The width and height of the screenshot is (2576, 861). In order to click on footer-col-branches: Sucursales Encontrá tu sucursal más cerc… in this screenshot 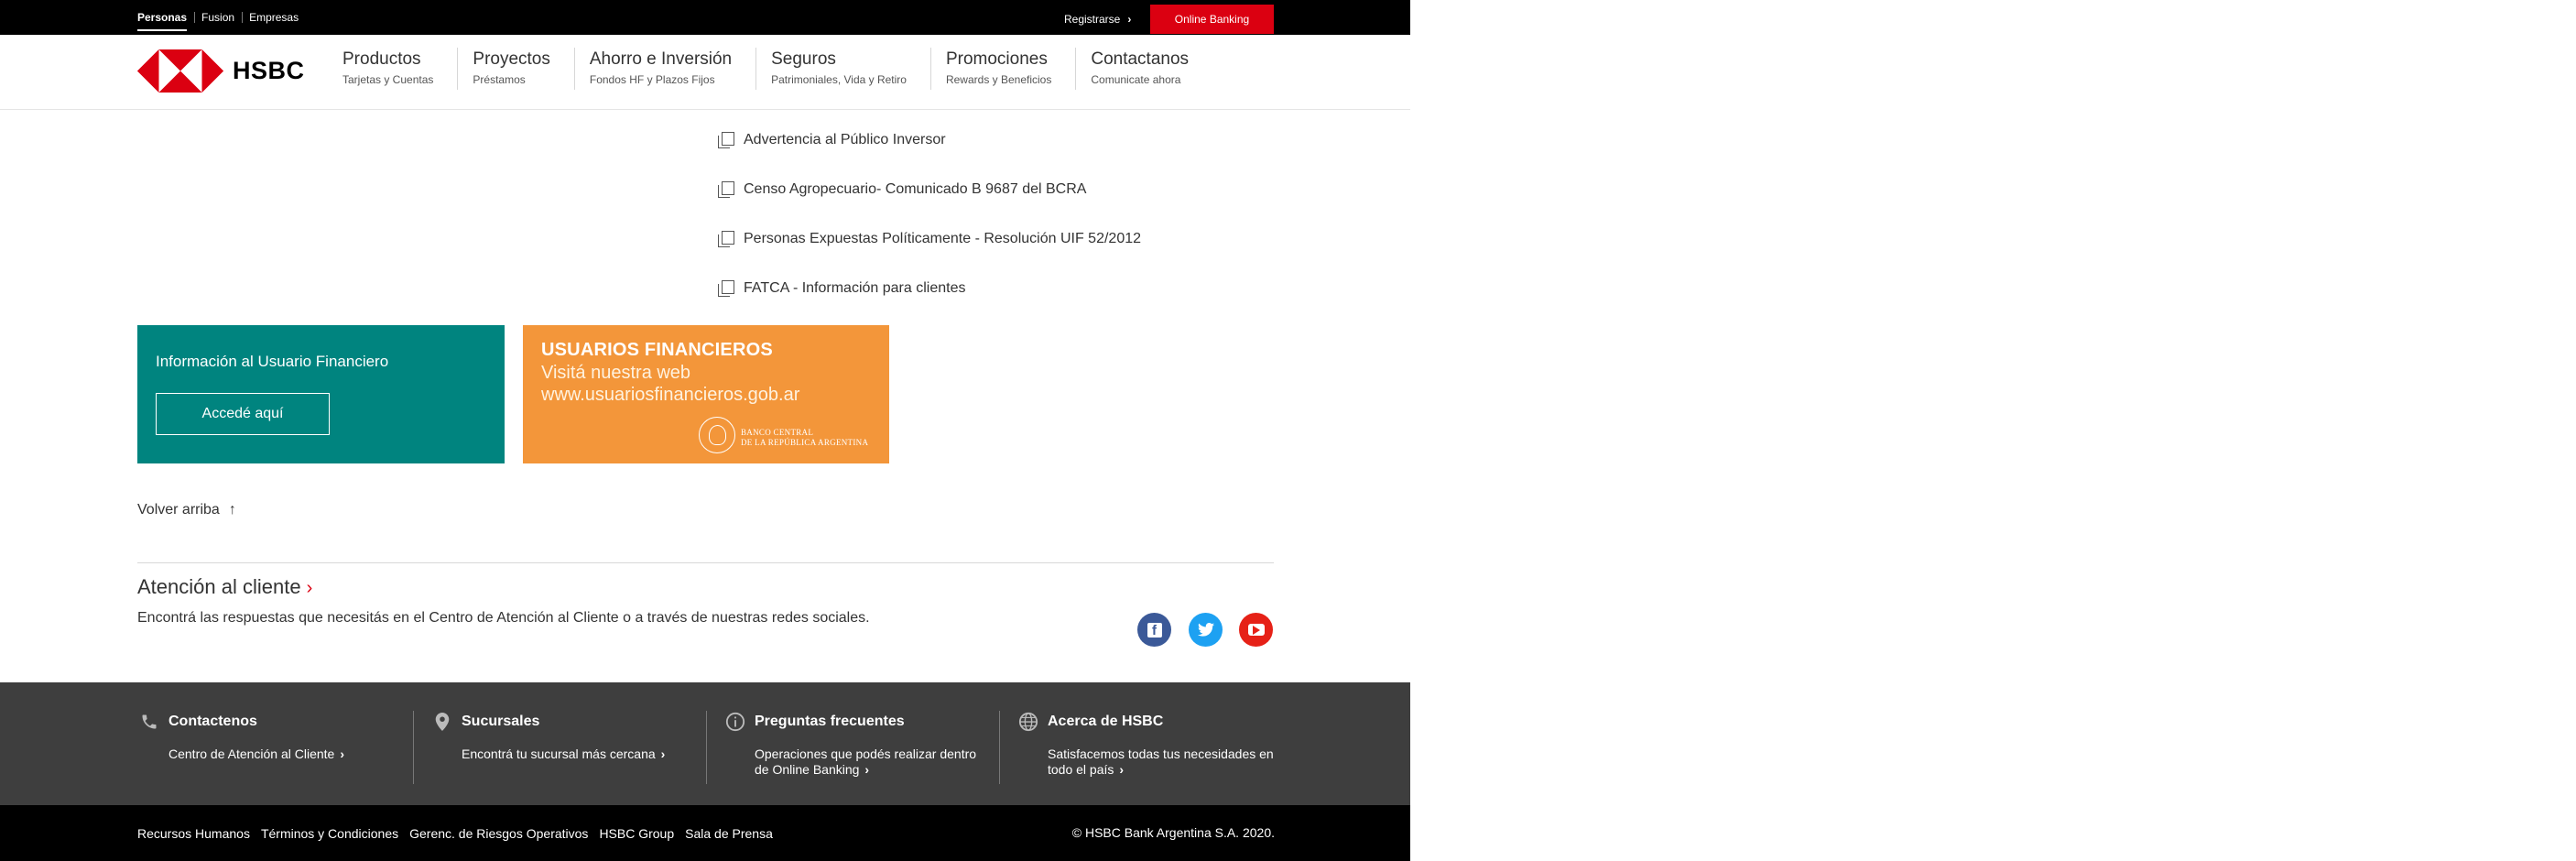, I will do `click(567, 736)`.